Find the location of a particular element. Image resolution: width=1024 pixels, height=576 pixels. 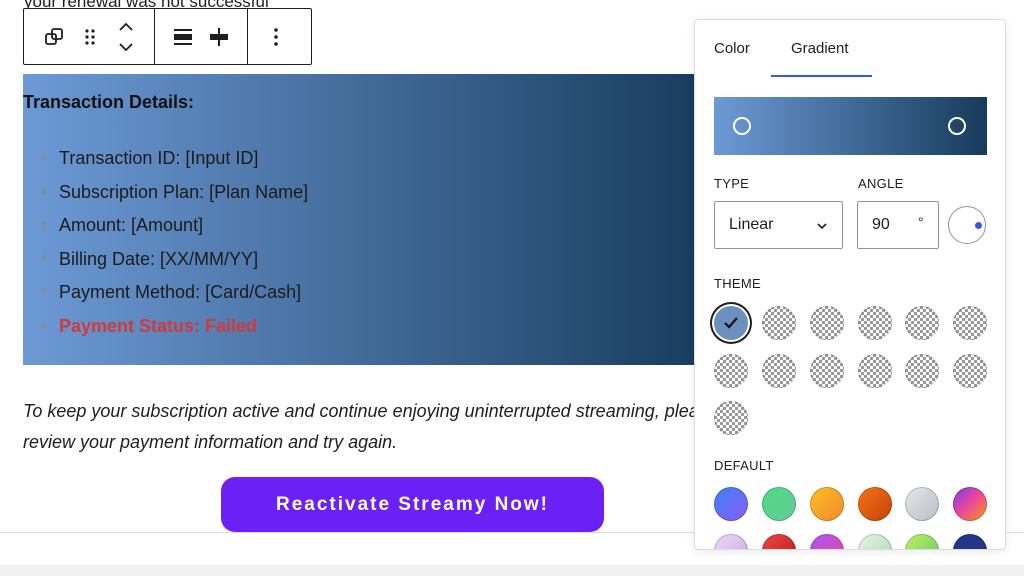

gradient-bar is located at coordinates (850, 126).